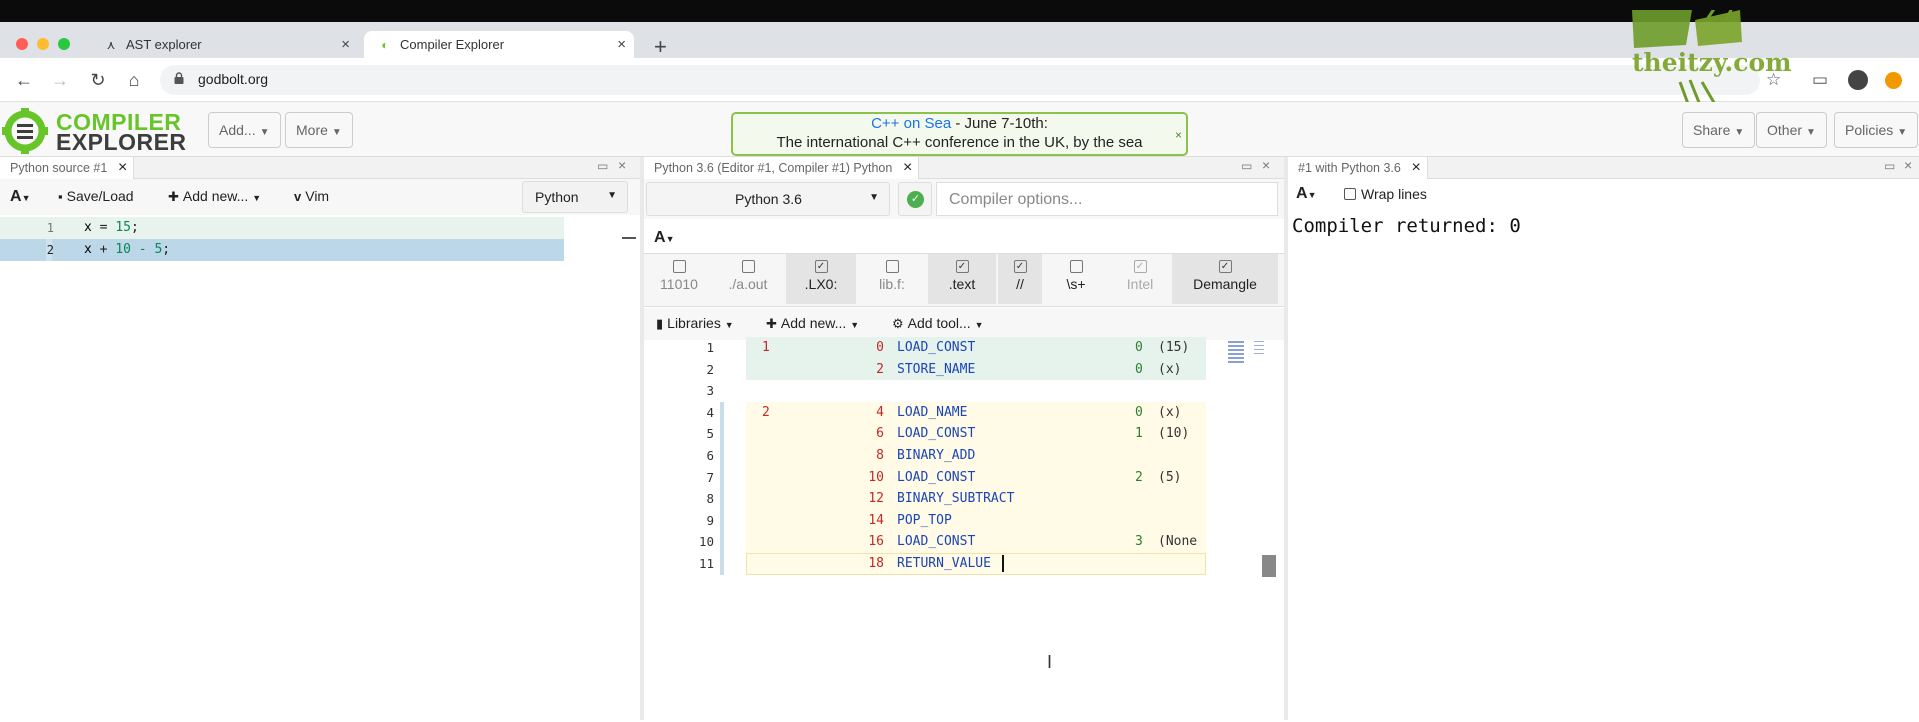 The height and width of the screenshot is (722, 1919). Describe the element at coordinates (679, 279) in the screenshot. I see `filter-binary-button: 11010` at that location.